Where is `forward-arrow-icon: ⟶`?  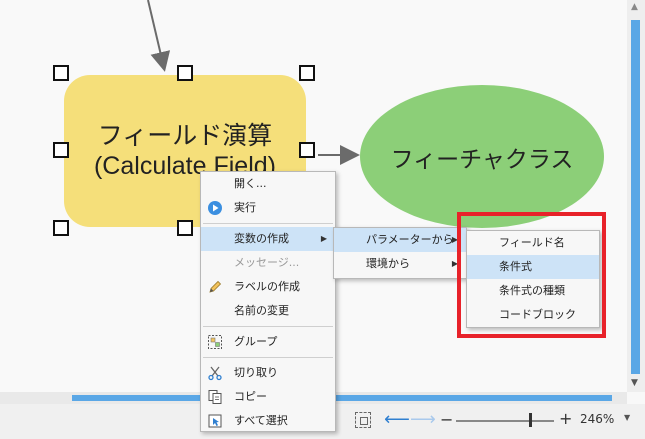
forward-arrow-icon: ⟶ is located at coordinates (423, 419).